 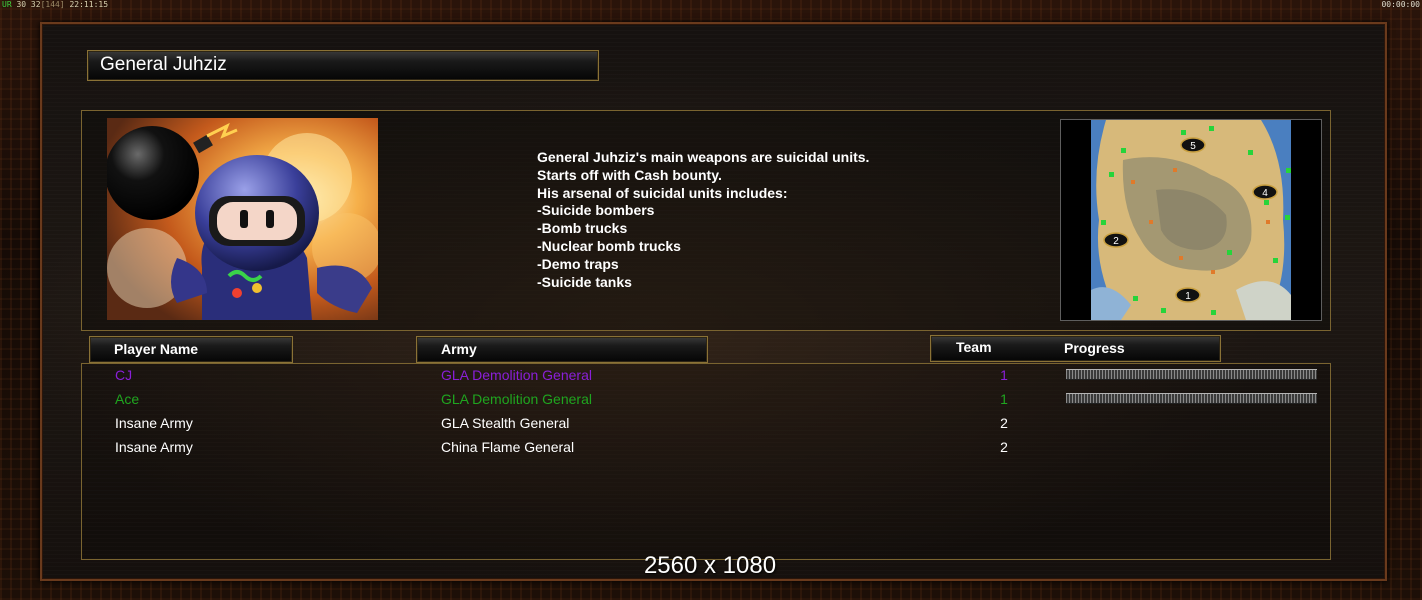 I want to click on description-line: -Demo traps, so click(x=578, y=263).